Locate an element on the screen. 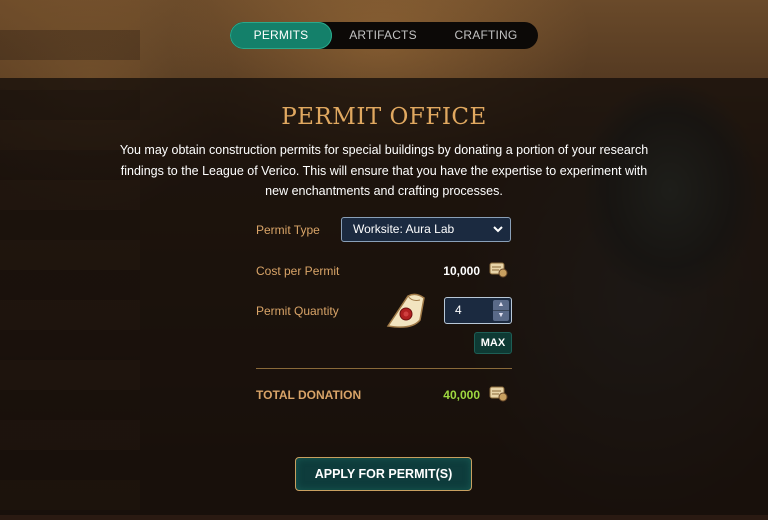 This screenshot has height=520, width=768. cost-per-permit-label: Cost per Permit is located at coordinates (298, 271).